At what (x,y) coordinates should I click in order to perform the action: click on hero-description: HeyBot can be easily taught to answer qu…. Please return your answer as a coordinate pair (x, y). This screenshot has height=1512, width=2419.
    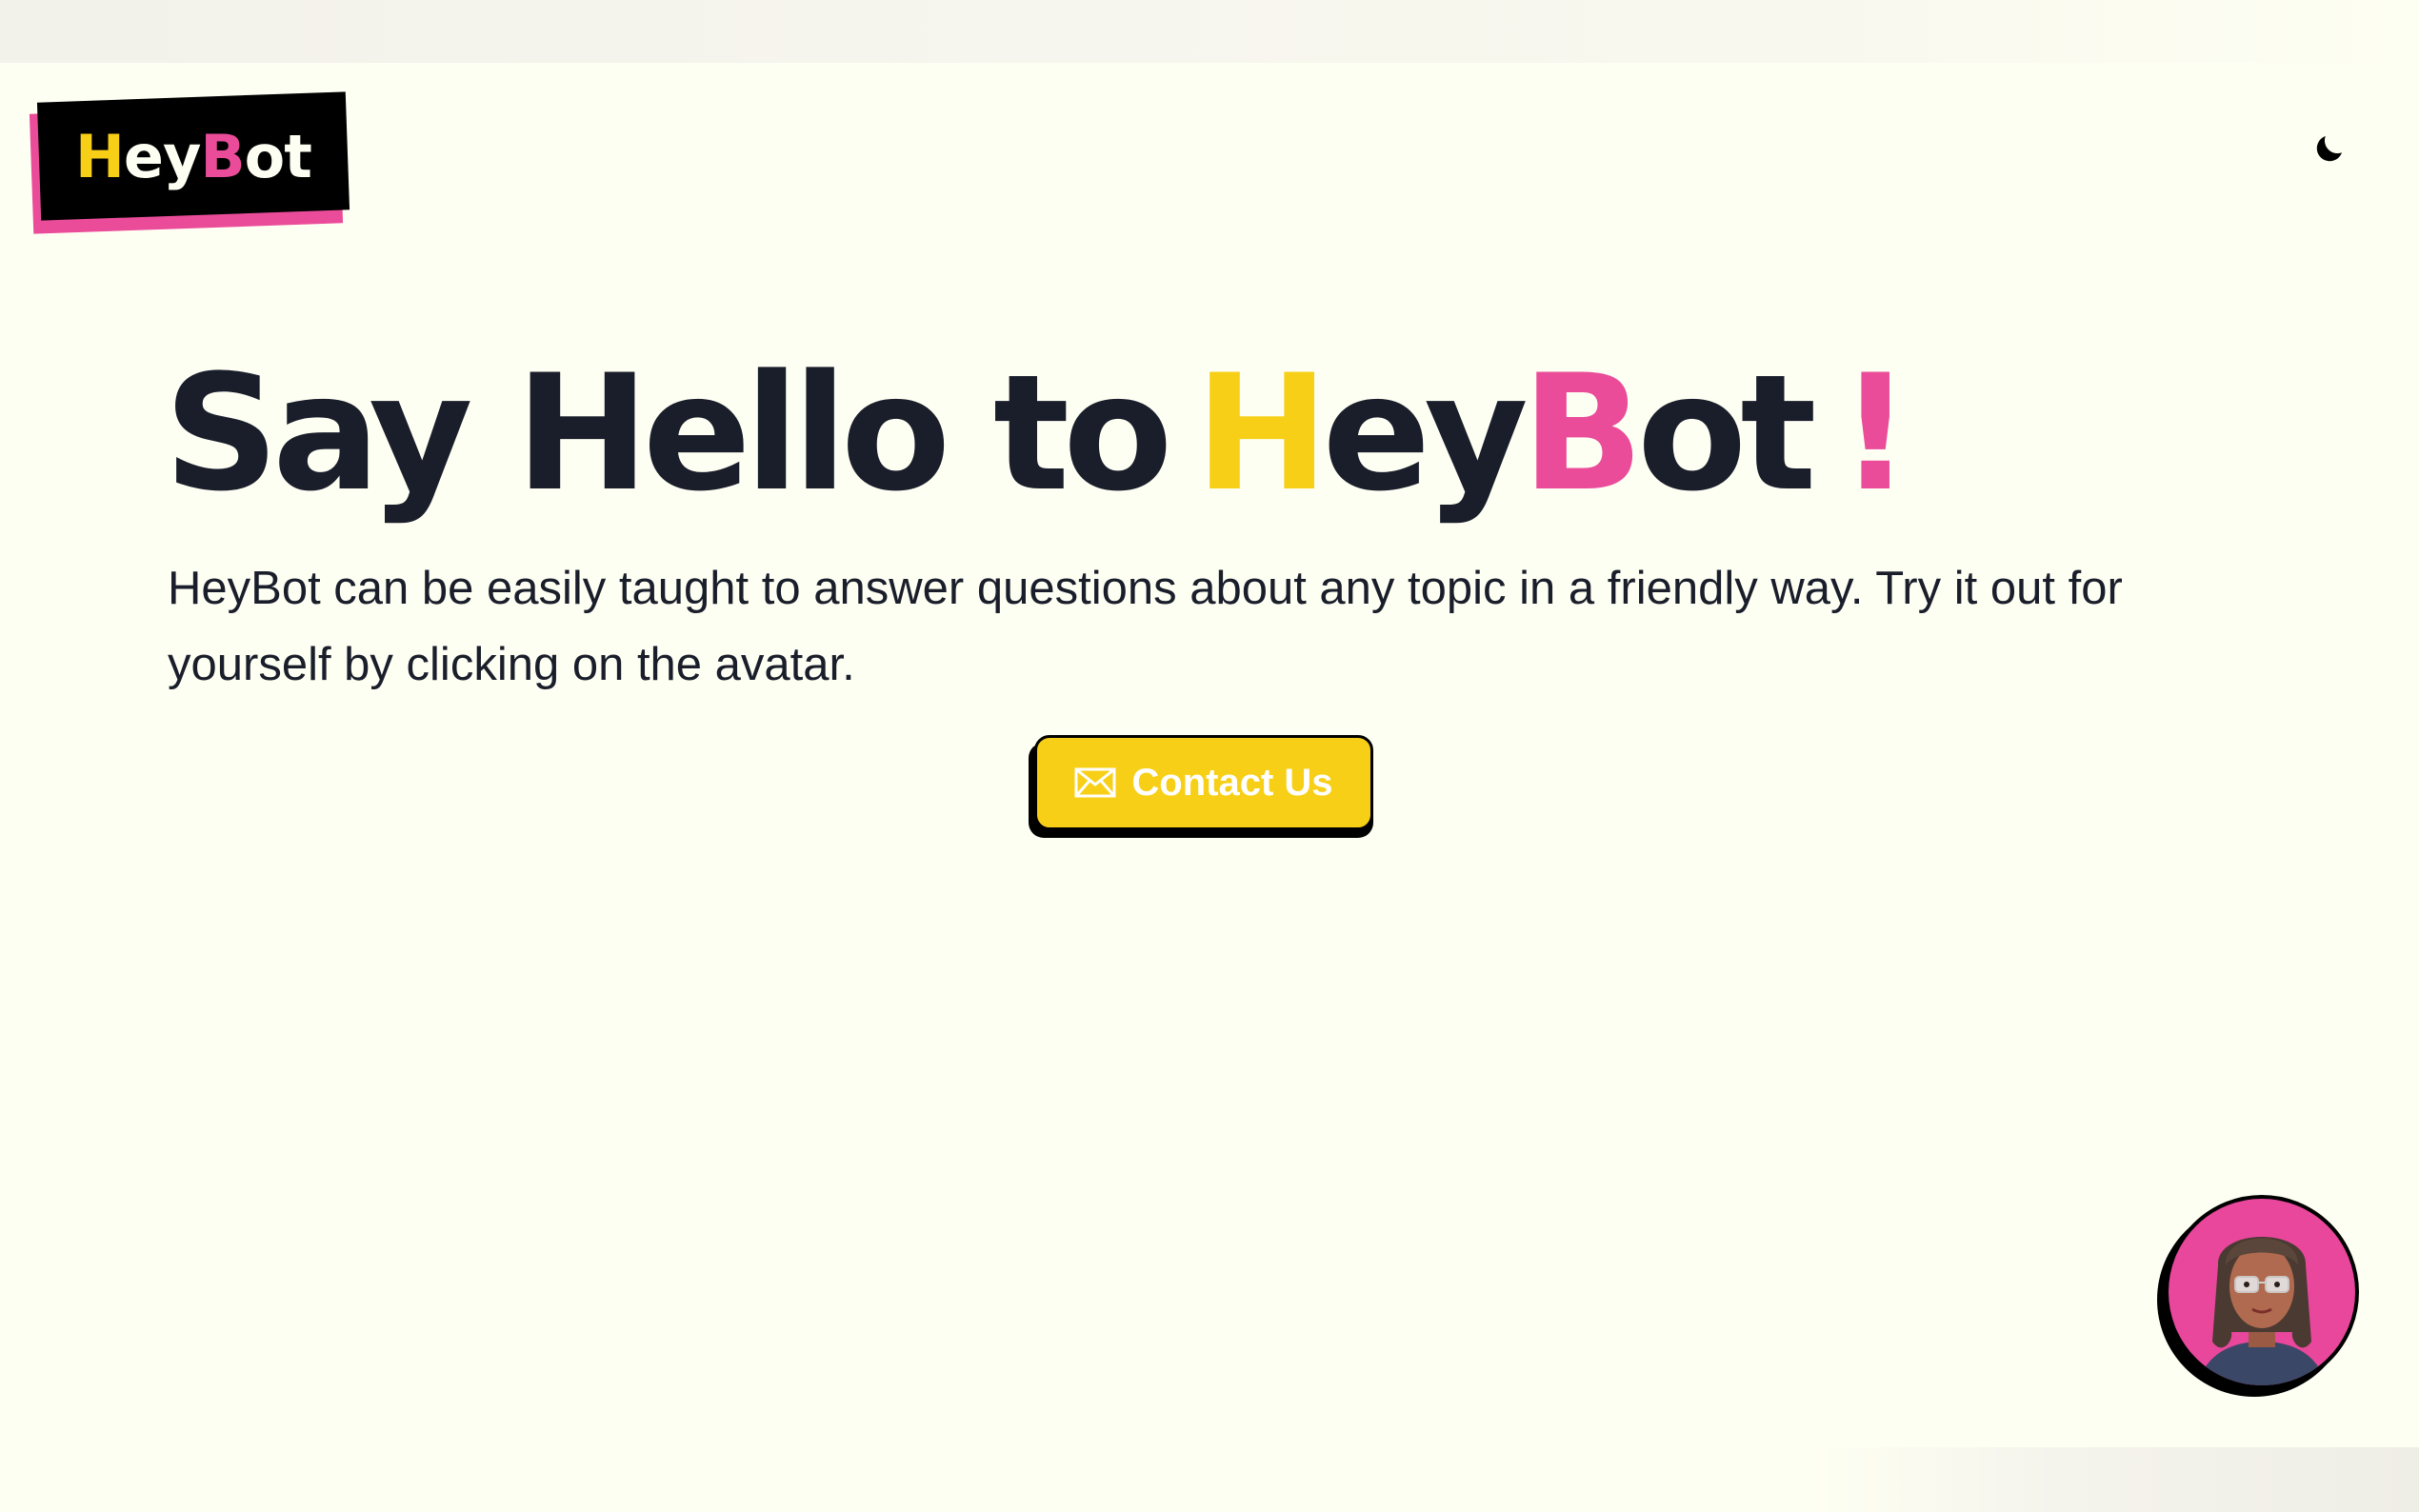
    Looking at the image, I should click on (1145, 626).